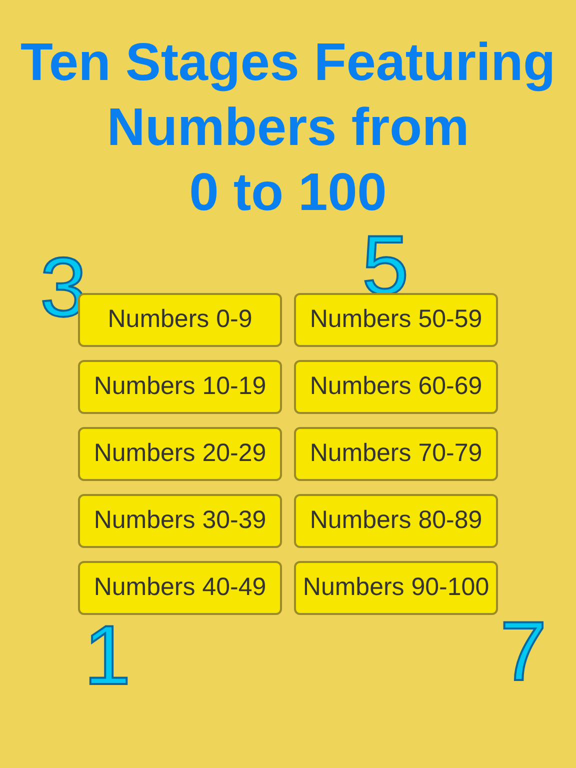 Image resolution: width=576 pixels, height=768 pixels. Describe the element at coordinates (288, 128) in the screenshot. I see `headline-line: Numbers from` at that location.